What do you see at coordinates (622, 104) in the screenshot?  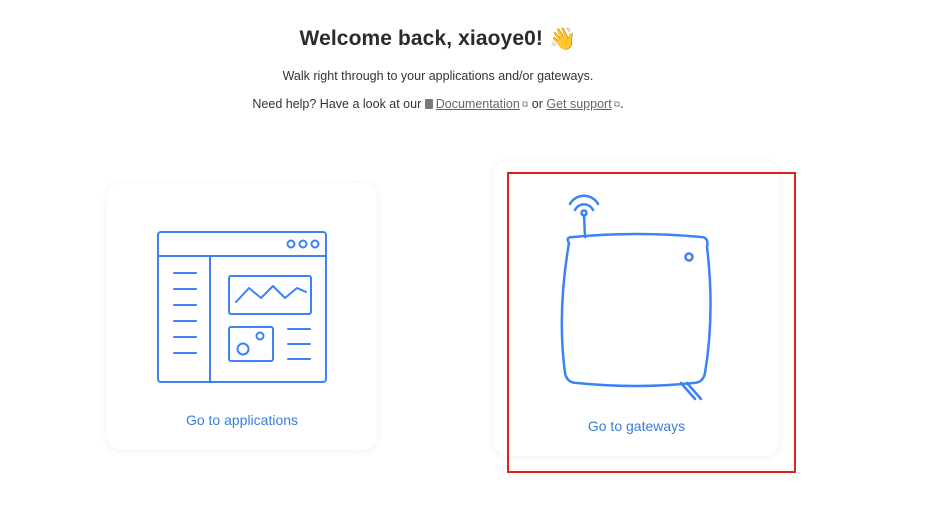 I see `help-period: .` at bounding box center [622, 104].